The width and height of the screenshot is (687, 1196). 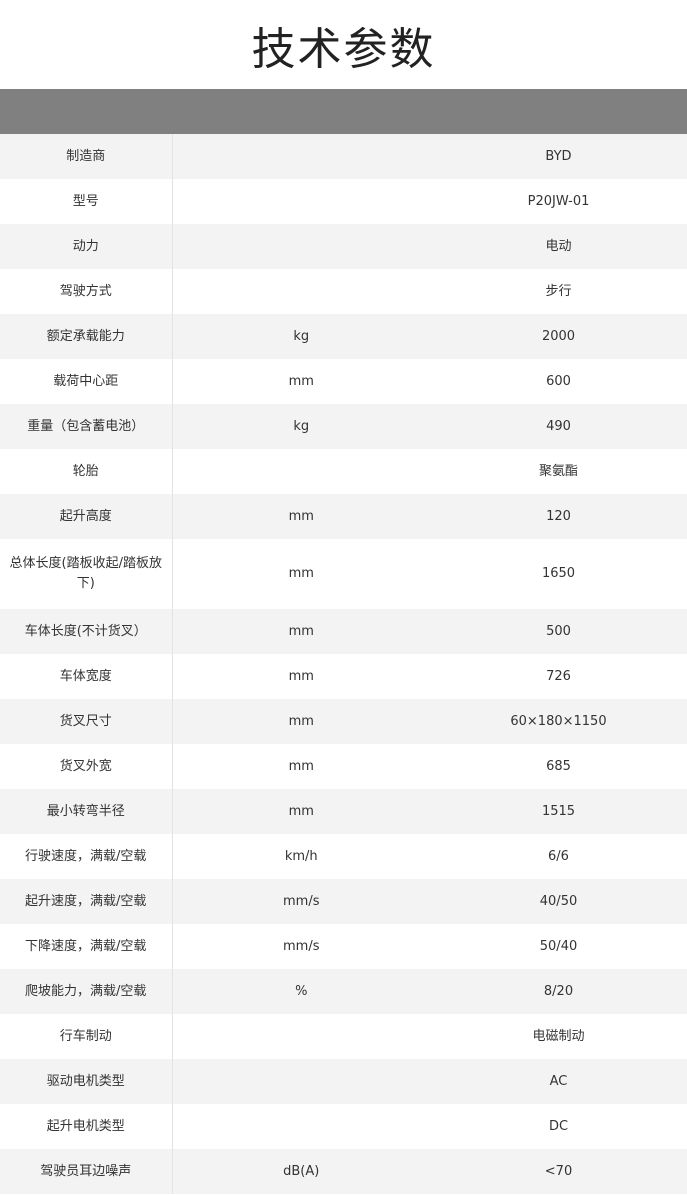 I want to click on param-name: 制造商, so click(x=86, y=156).